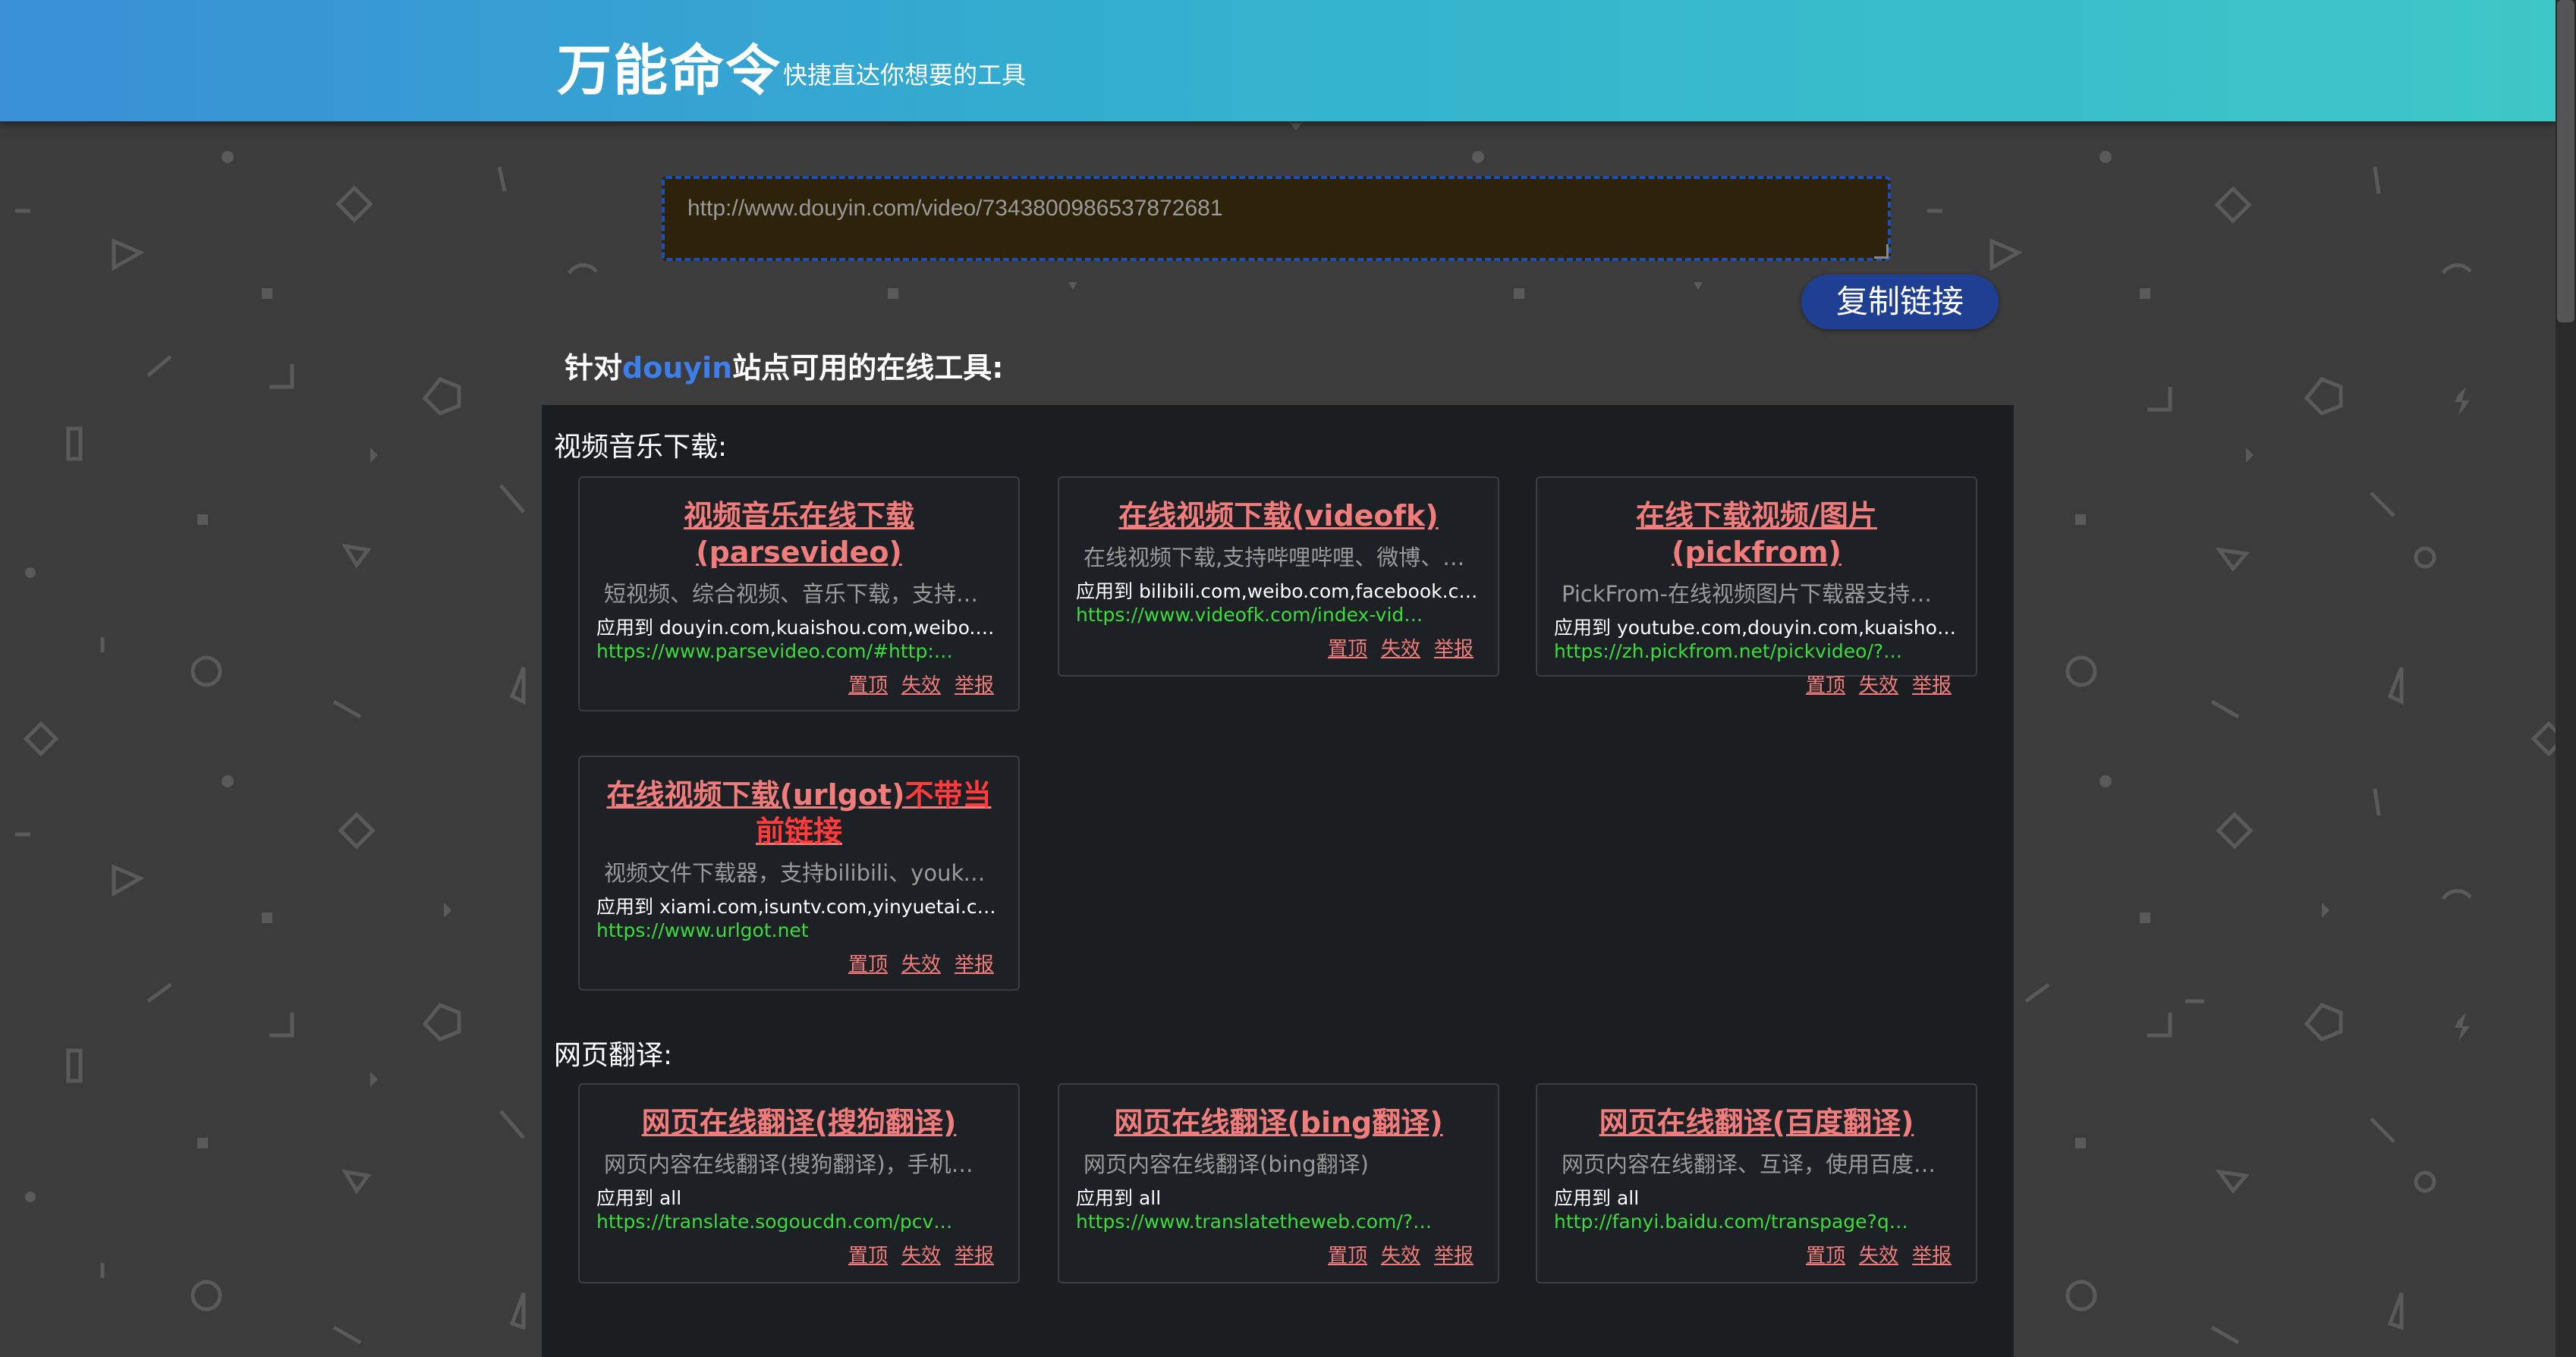 This screenshot has width=2576, height=1357. What do you see at coordinates (868, 368) in the screenshot?
I see `site-heading-suffix: 站点可用的在线工具:` at bounding box center [868, 368].